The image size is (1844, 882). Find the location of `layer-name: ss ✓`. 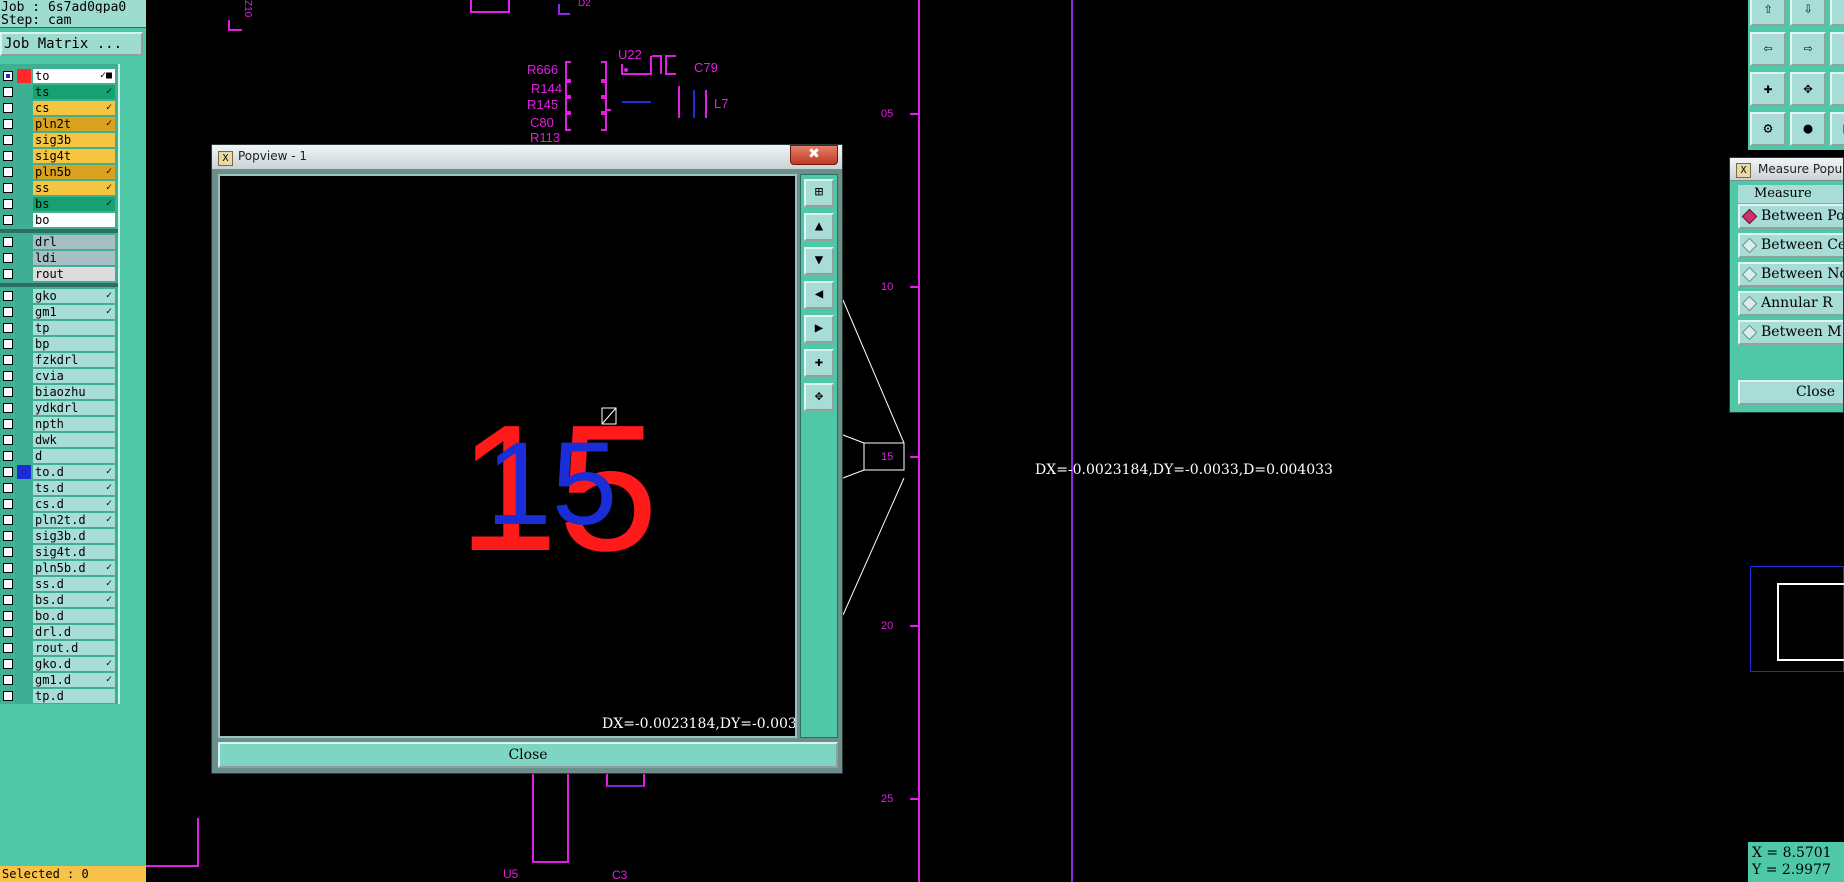

layer-name: ss ✓ is located at coordinates (74, 188).